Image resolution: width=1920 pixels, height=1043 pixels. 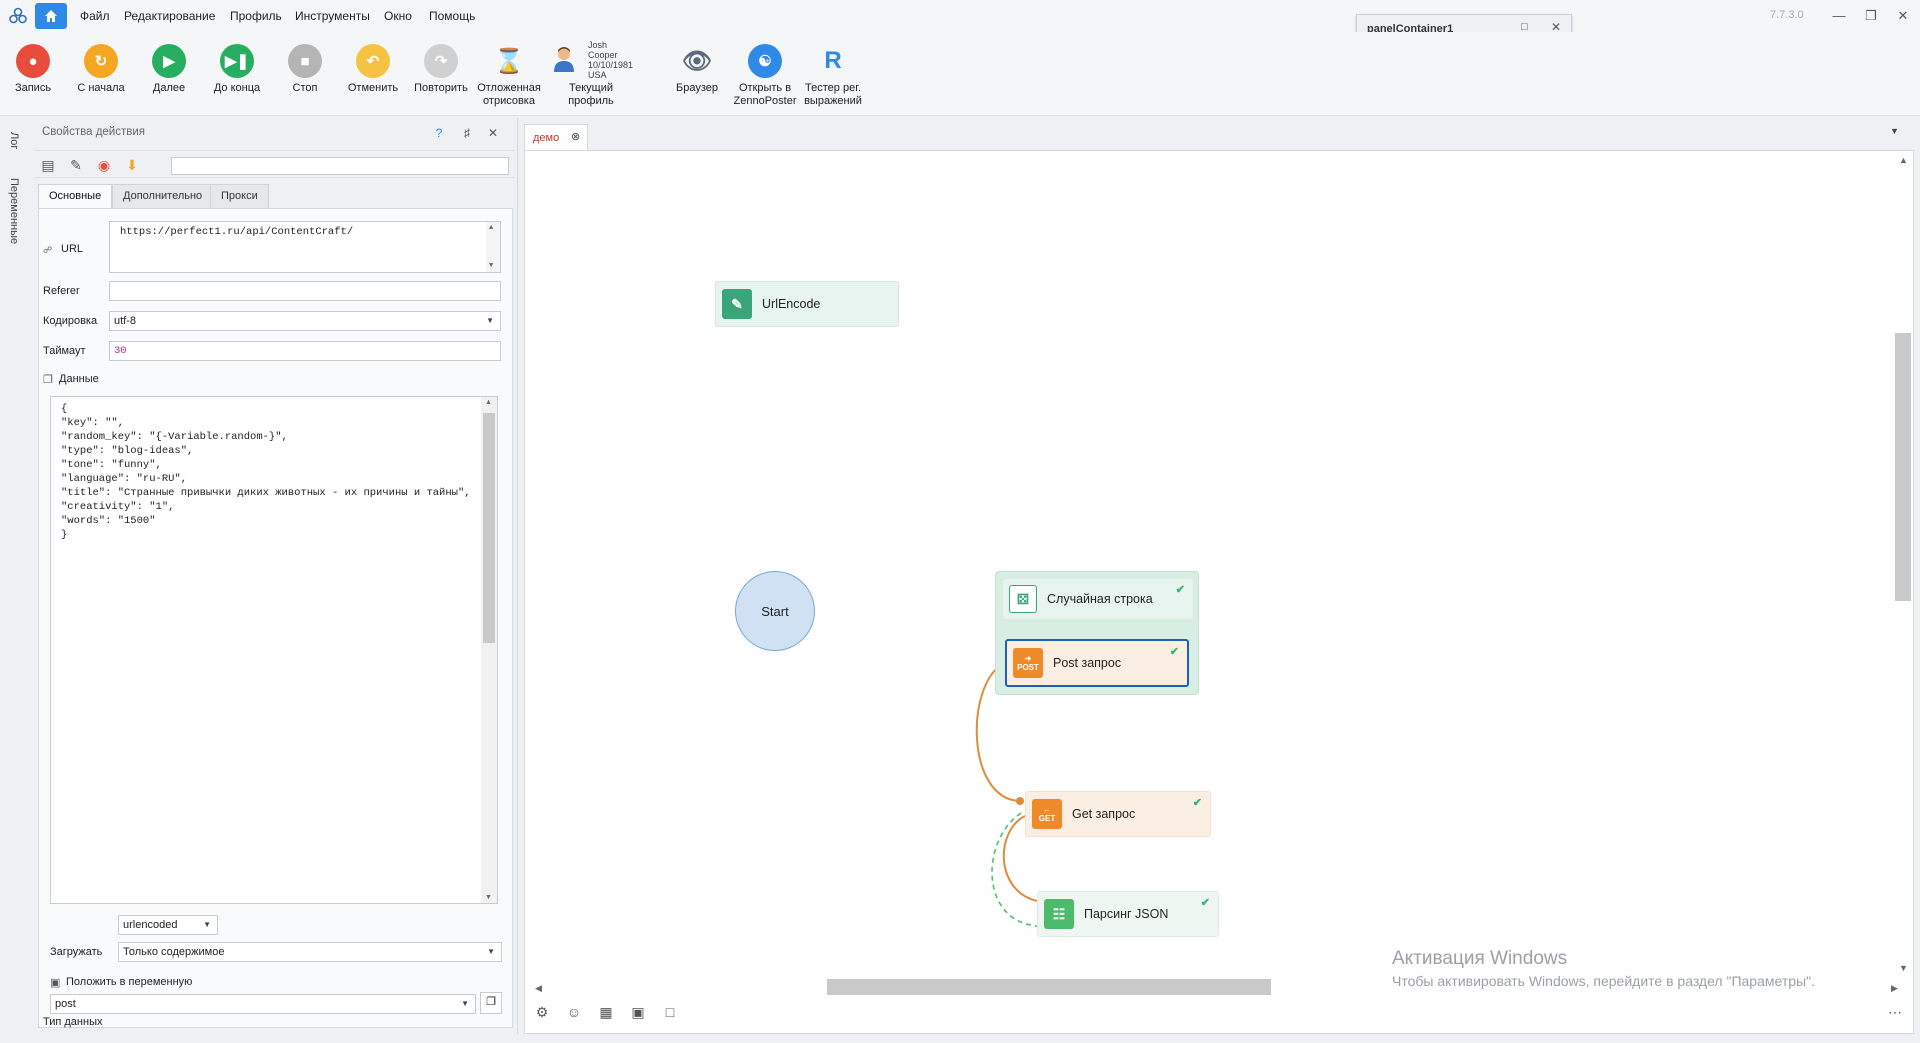 I want to click on toolbar-button-10: ☯ Открыть в ZennoPoster, so click(x=765, y=76).